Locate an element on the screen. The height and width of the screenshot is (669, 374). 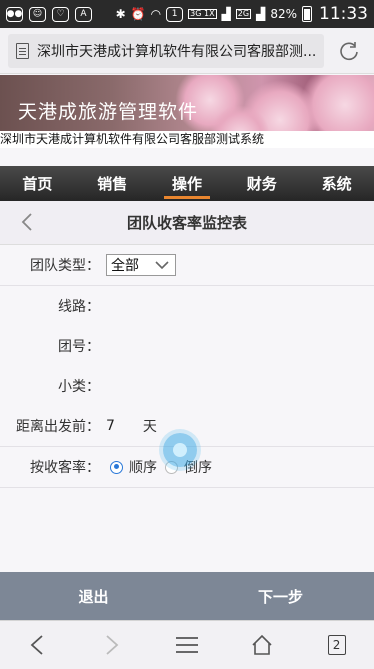
alarm-icon: ⏰ is located at coordinates (138, 14).